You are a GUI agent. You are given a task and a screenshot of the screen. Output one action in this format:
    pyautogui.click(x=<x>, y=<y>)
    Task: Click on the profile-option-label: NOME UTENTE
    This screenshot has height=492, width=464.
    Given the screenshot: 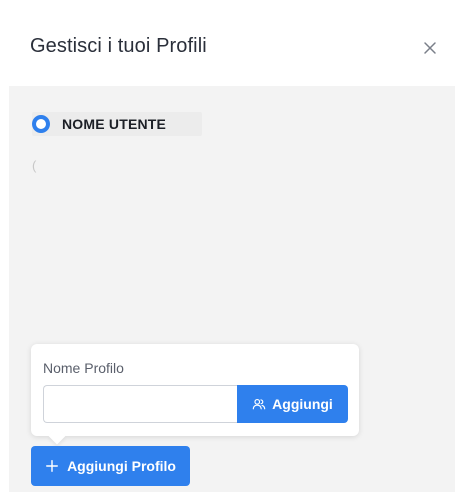 What is the action you would take?
    pyautogui.click(x=114, y=124)
    